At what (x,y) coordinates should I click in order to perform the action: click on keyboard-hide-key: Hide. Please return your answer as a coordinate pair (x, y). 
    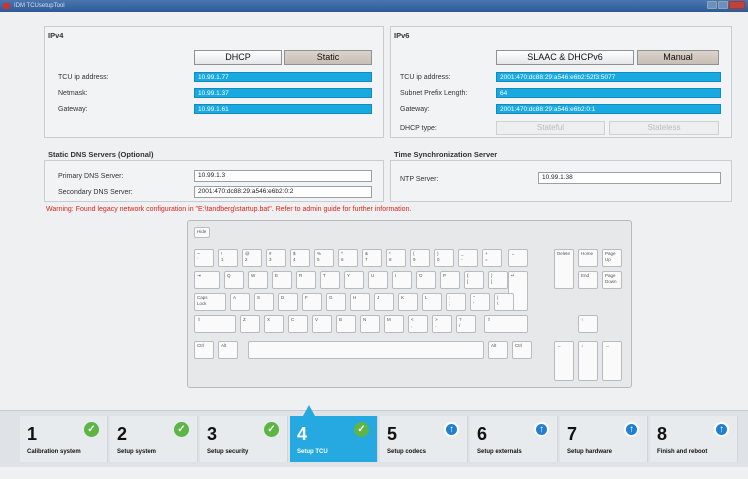
    Looking at the image, I should click on (202, 232).